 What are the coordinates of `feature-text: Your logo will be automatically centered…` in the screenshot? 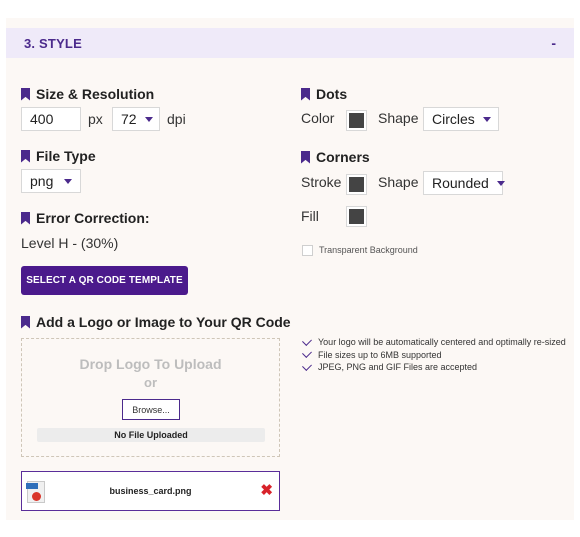 It's located at (442, 342).